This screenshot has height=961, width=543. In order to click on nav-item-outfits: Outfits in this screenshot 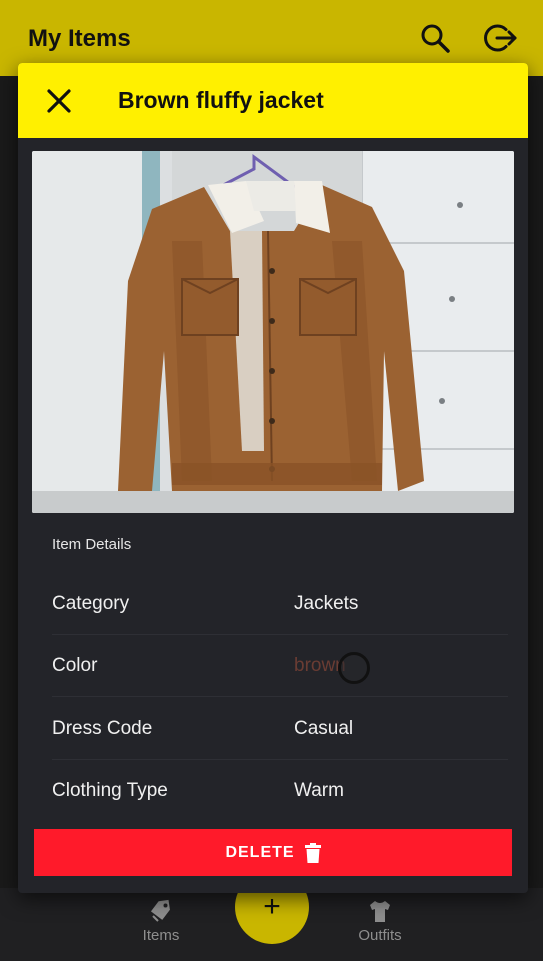, I will do `click(380, 921)`.